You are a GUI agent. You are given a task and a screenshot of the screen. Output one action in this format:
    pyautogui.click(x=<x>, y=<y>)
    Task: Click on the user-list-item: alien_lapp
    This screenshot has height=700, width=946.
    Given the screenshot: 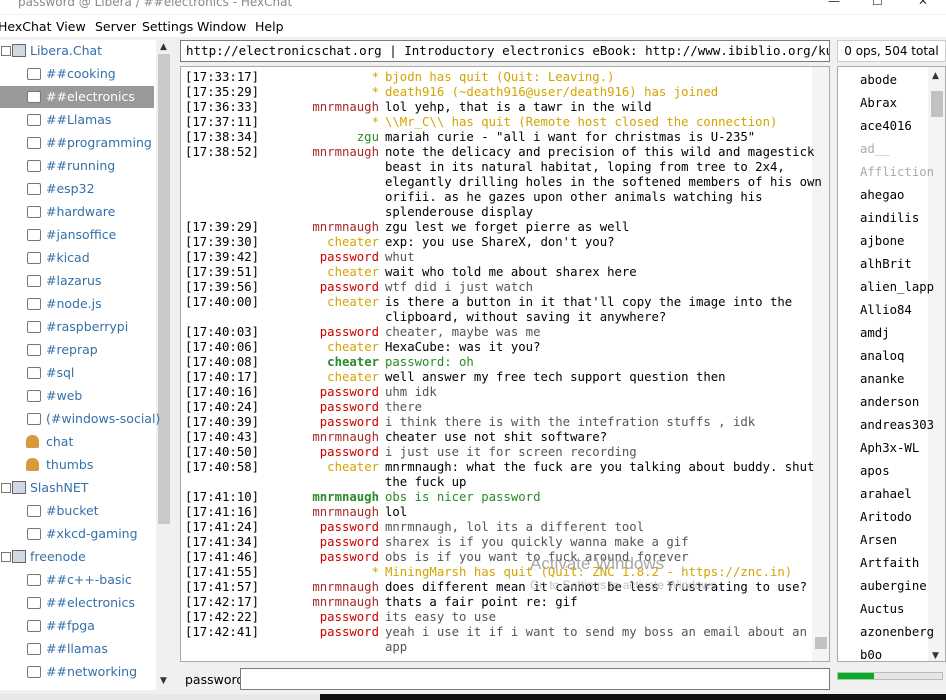 What is the action you would take?
    pyautogui.click(x=897, y=287)
    